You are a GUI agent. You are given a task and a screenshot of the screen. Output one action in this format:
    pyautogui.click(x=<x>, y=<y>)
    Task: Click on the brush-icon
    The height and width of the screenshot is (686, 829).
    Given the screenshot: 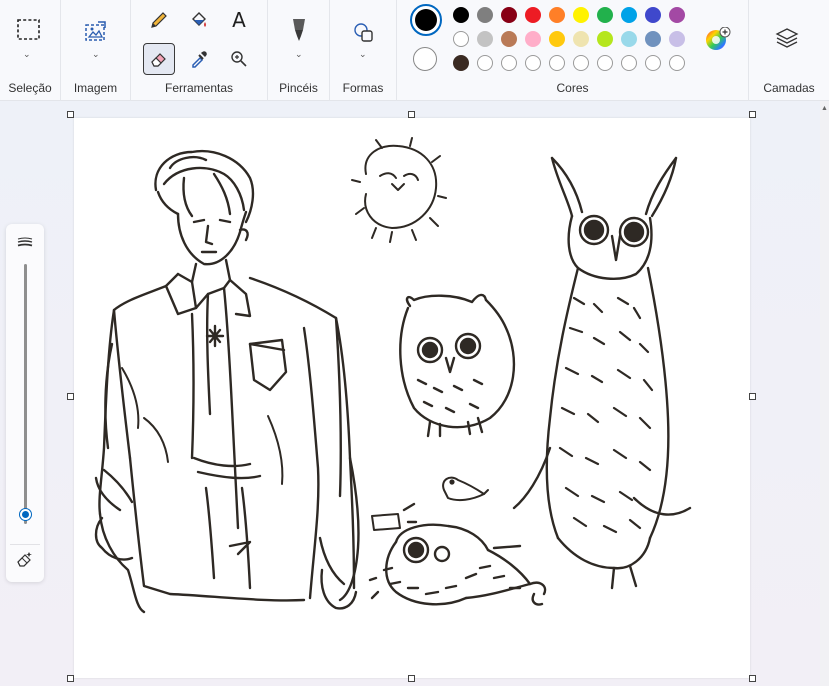 What is the action you would take?
    pyautogui.click(x=299, y=30)
    